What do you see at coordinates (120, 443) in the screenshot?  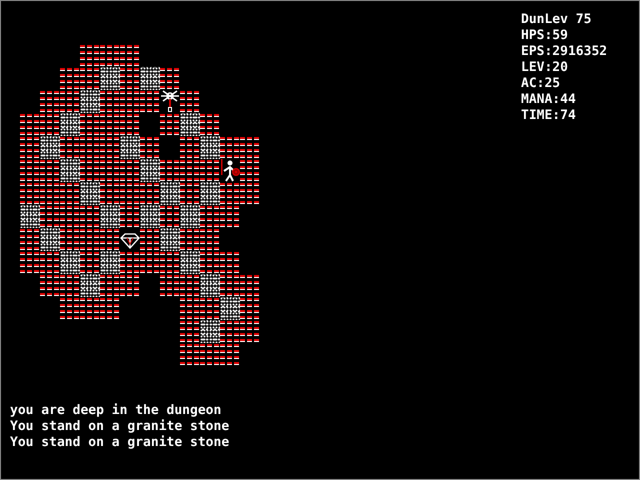 I see `message-line: You stand on a granite stone` at bounding box center [120, 443].